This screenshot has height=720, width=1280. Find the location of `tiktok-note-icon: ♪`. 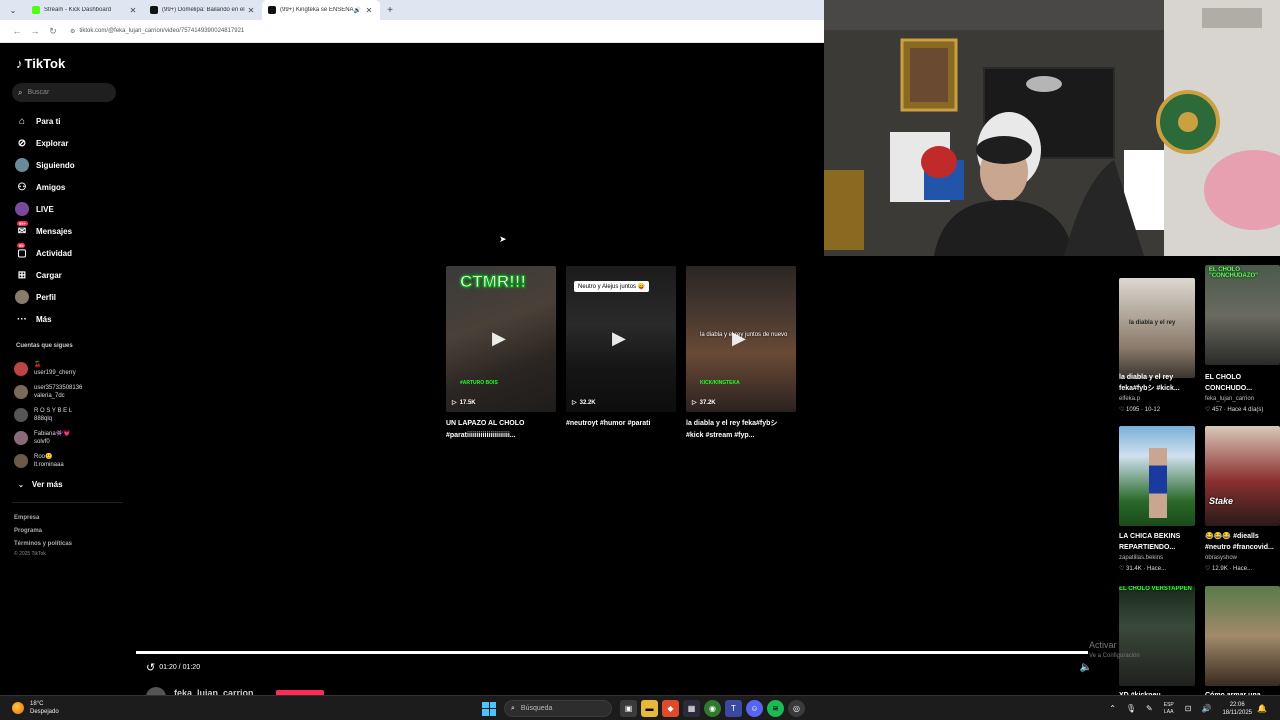

tiktok-note-icon: ♪ is located at coordinates (19, 63).